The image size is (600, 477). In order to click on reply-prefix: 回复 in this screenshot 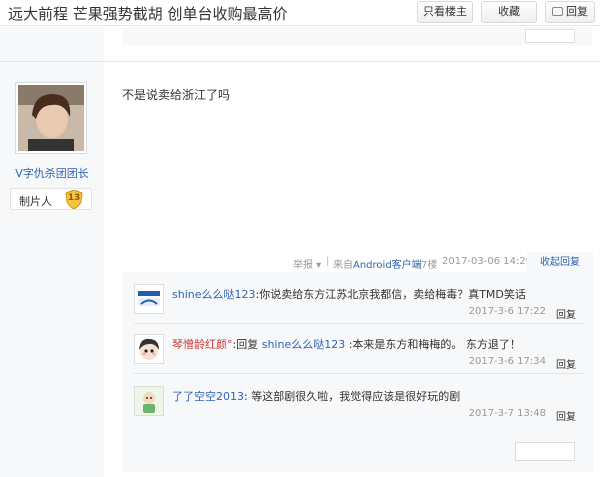, I will do `click(249, 344)`.